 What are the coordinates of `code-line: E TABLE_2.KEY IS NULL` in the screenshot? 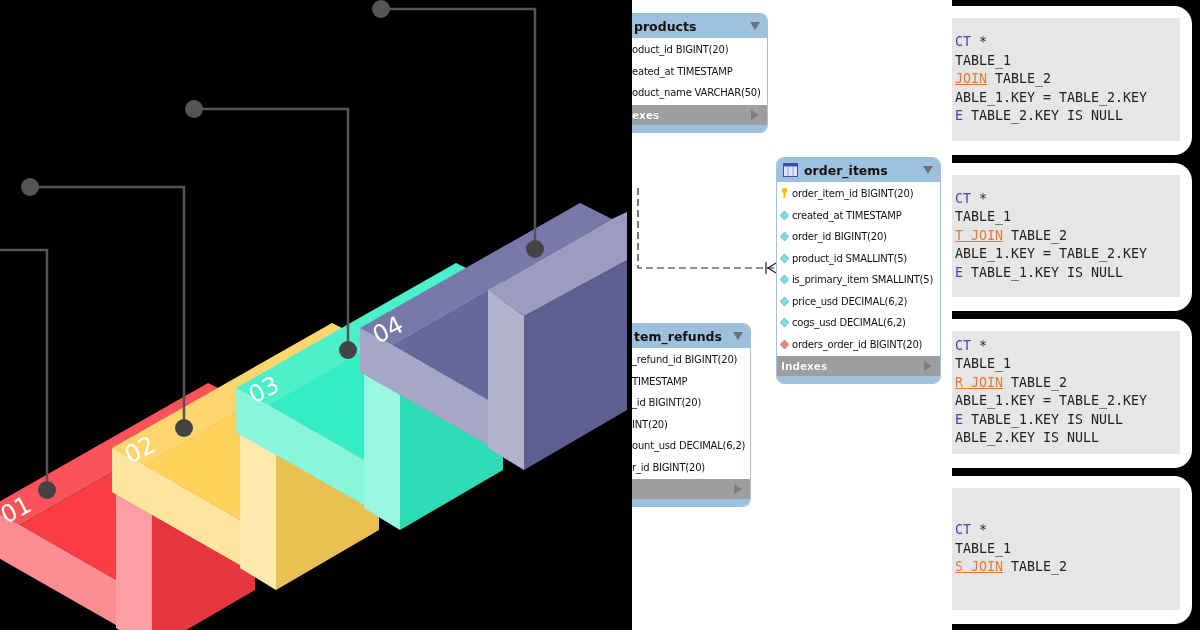 It's located at (1040, 116).